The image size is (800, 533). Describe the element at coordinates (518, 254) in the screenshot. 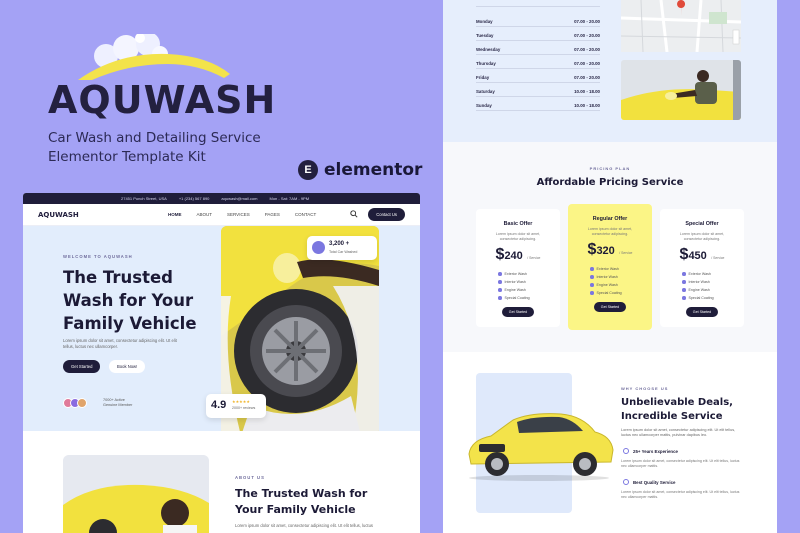

I see `plan-price: $240 / Service` at that location.